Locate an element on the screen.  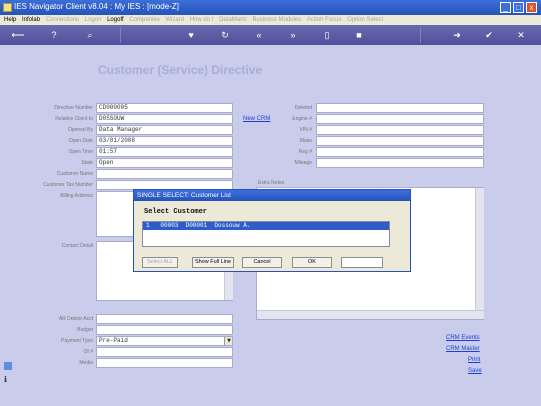
payment-type-select: Pre-Paid ▼ is located at coordinates (164, 341).